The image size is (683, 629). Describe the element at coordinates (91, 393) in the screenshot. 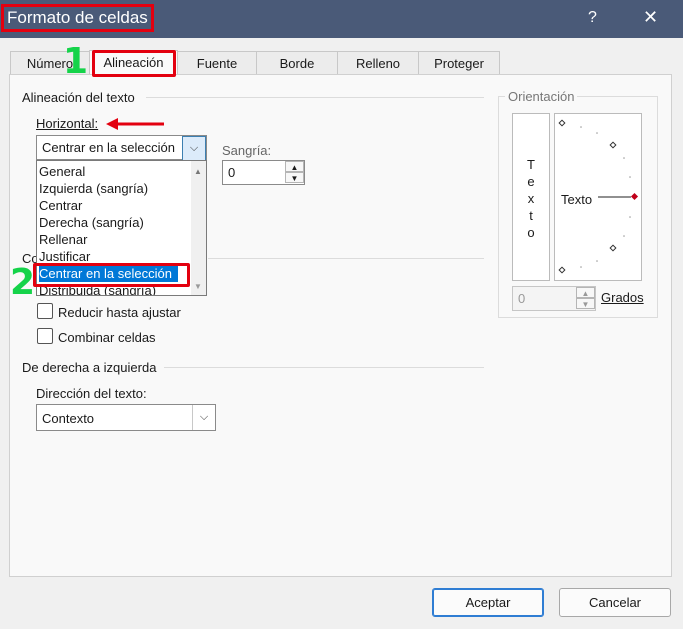

I see `text-direction-label: Dirección del texto:` at that location.